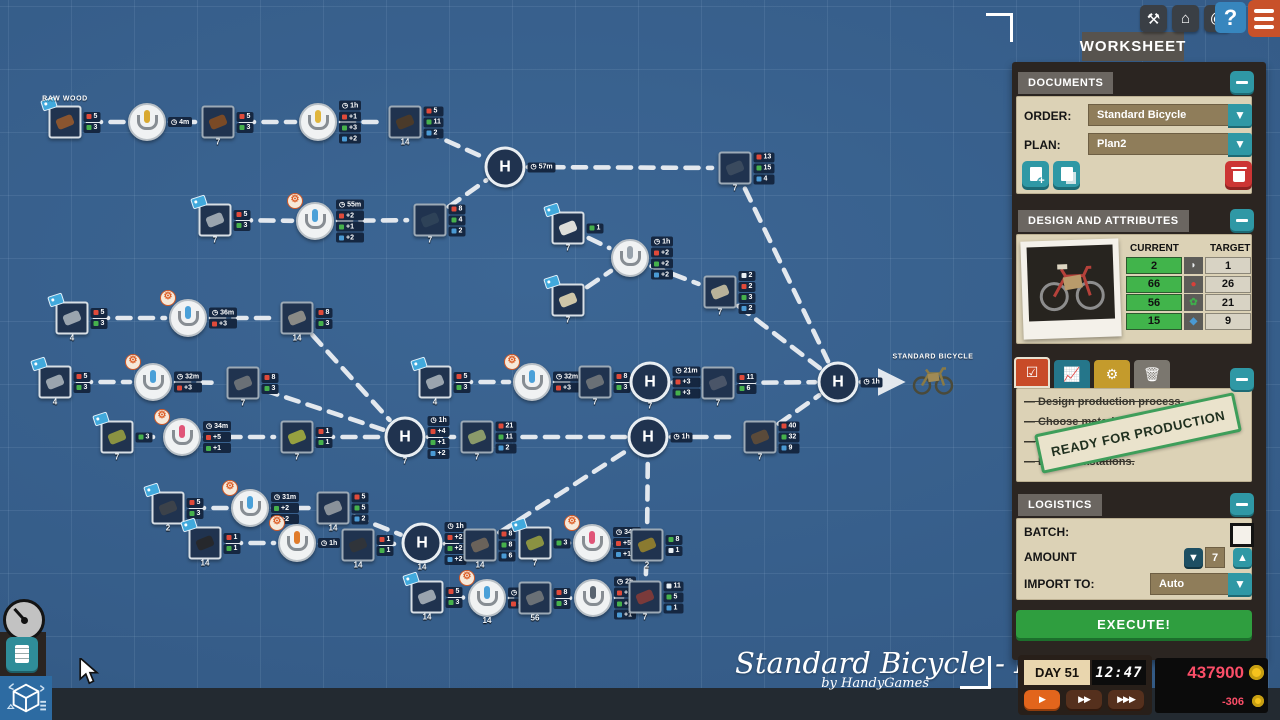 This screenshot has height=720, width=1280. Describe the element at coordinates (1215, 557) in the screenshot. I see `amount-value: 7` at that location.